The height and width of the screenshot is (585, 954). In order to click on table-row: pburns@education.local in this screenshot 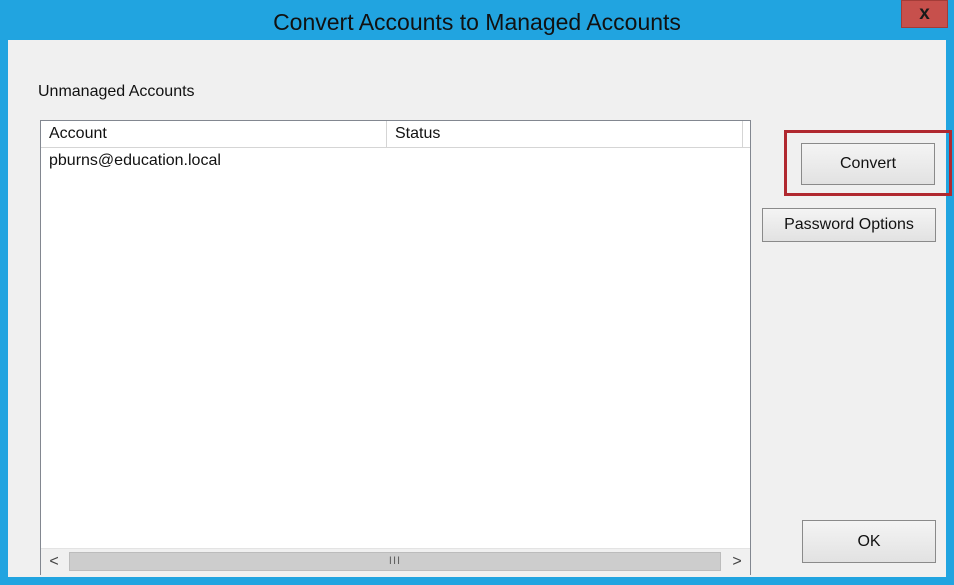, I will do `click(395, 161)`.